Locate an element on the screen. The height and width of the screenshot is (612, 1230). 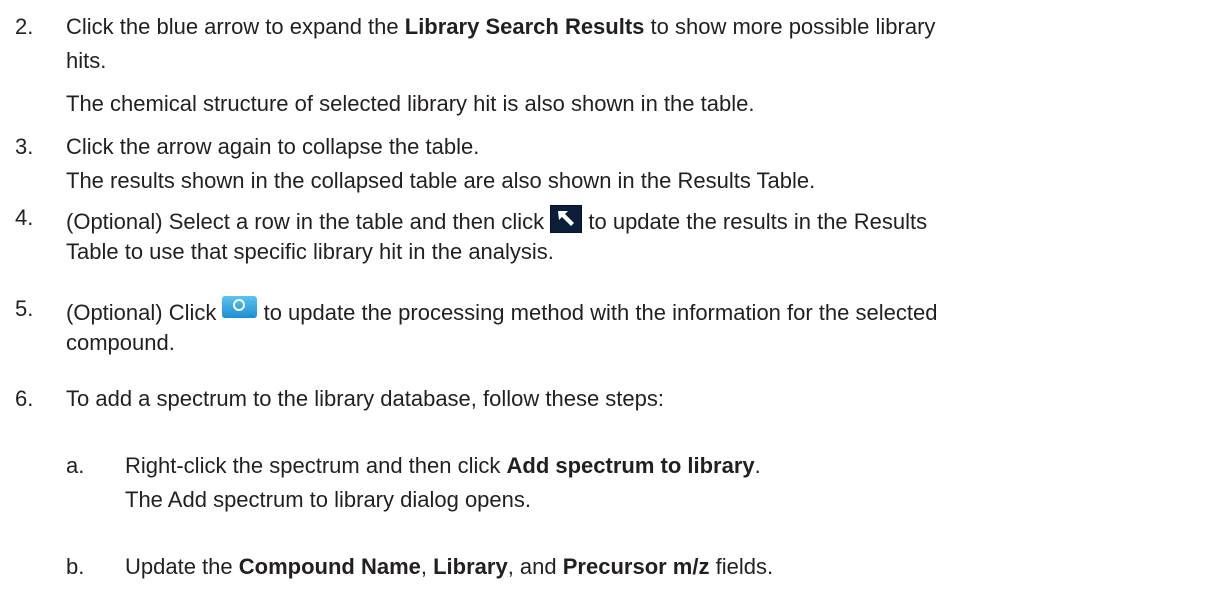
substep-letter: a. is located at coordinates (75, 465).